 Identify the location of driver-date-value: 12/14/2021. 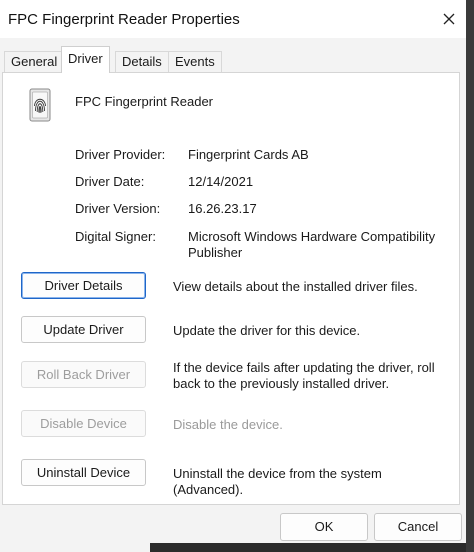
(221, 181).